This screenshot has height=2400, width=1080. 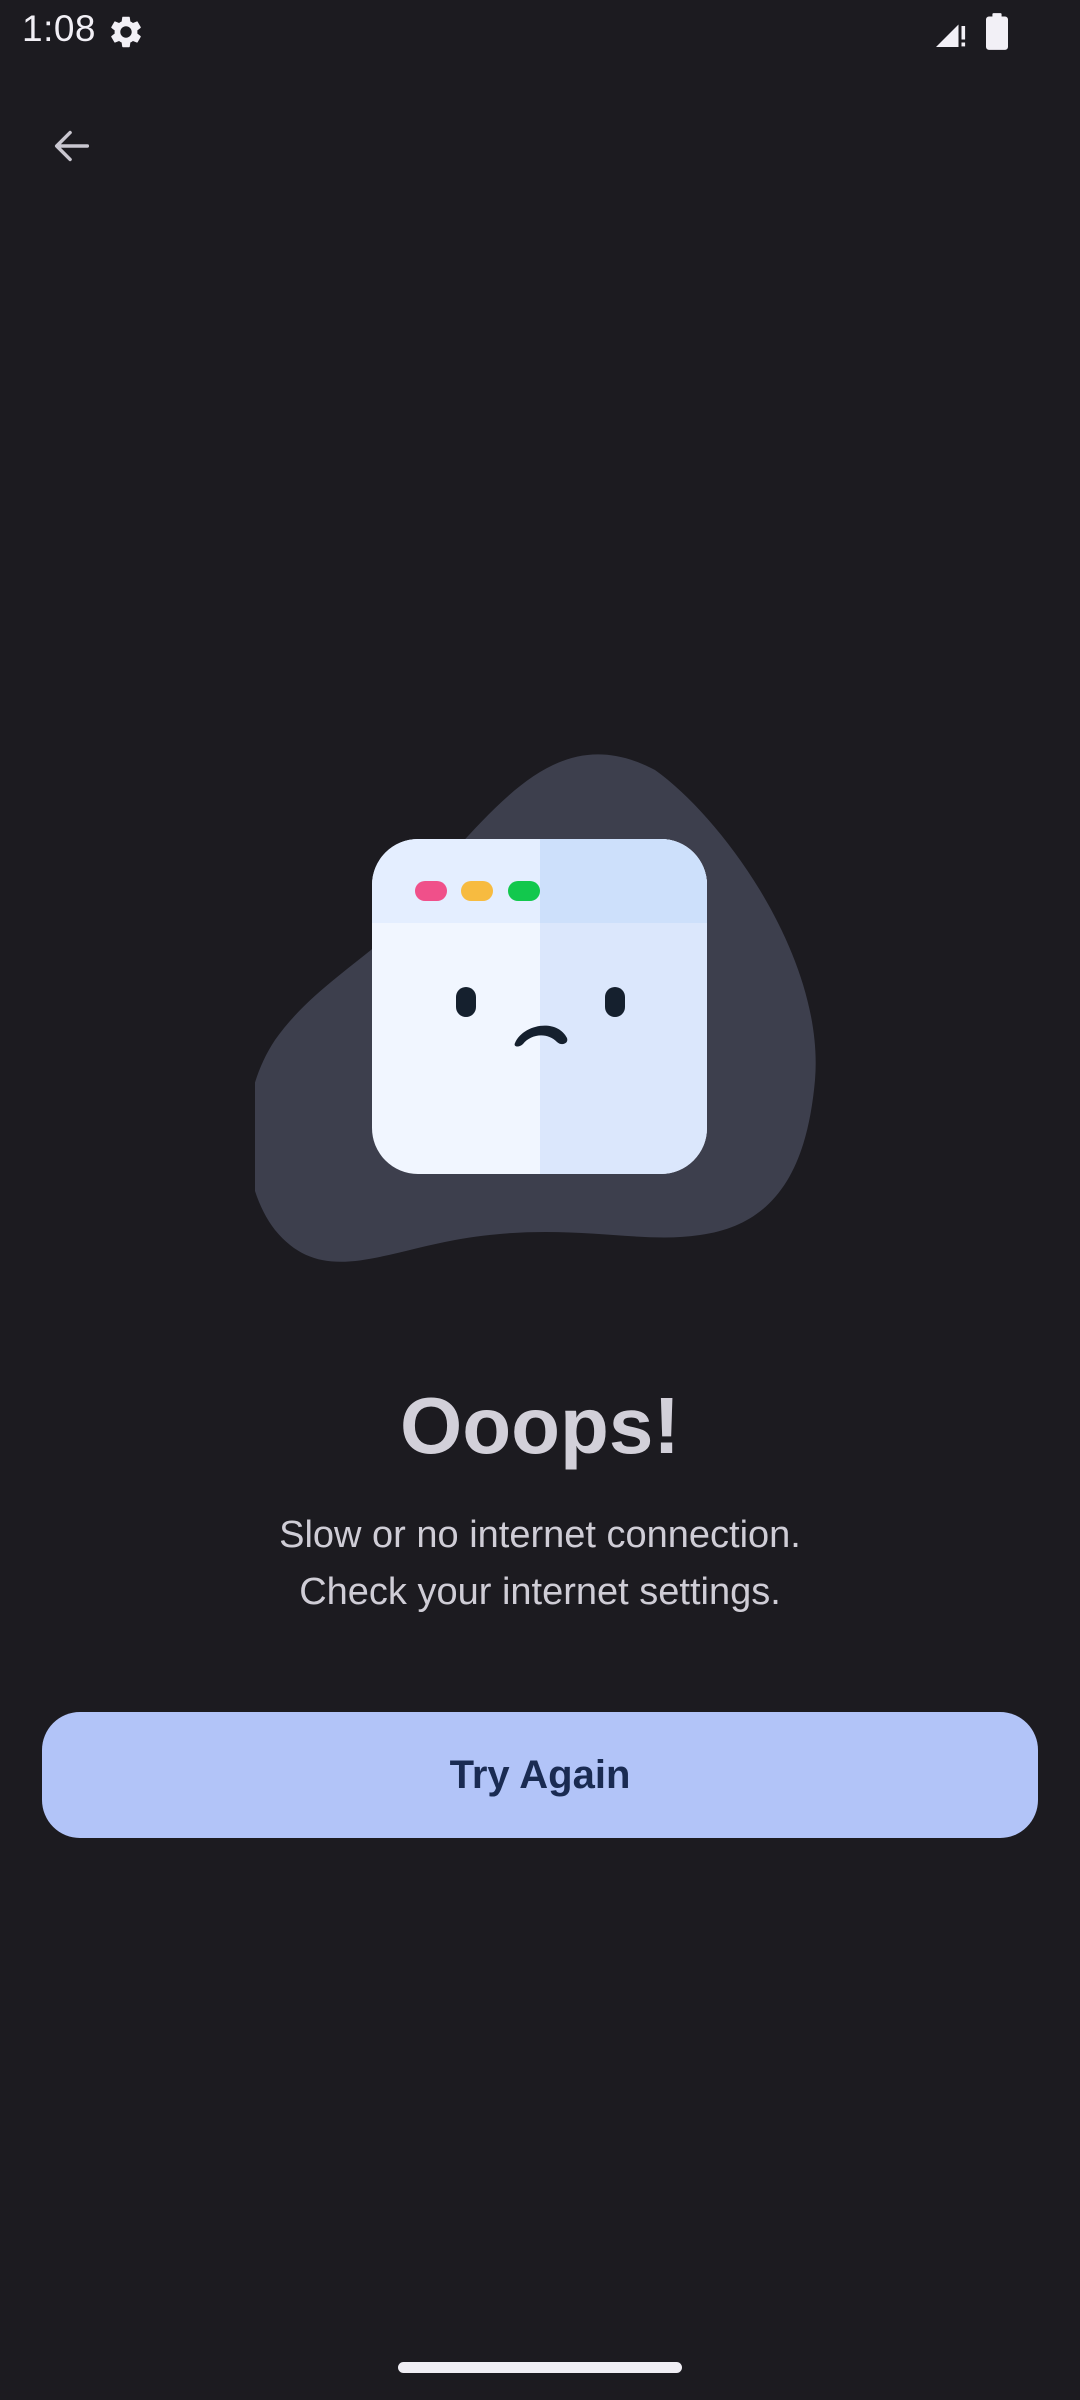 I want to click on error-message-line2: Check your internet settings., so click(x=540, y=1592).